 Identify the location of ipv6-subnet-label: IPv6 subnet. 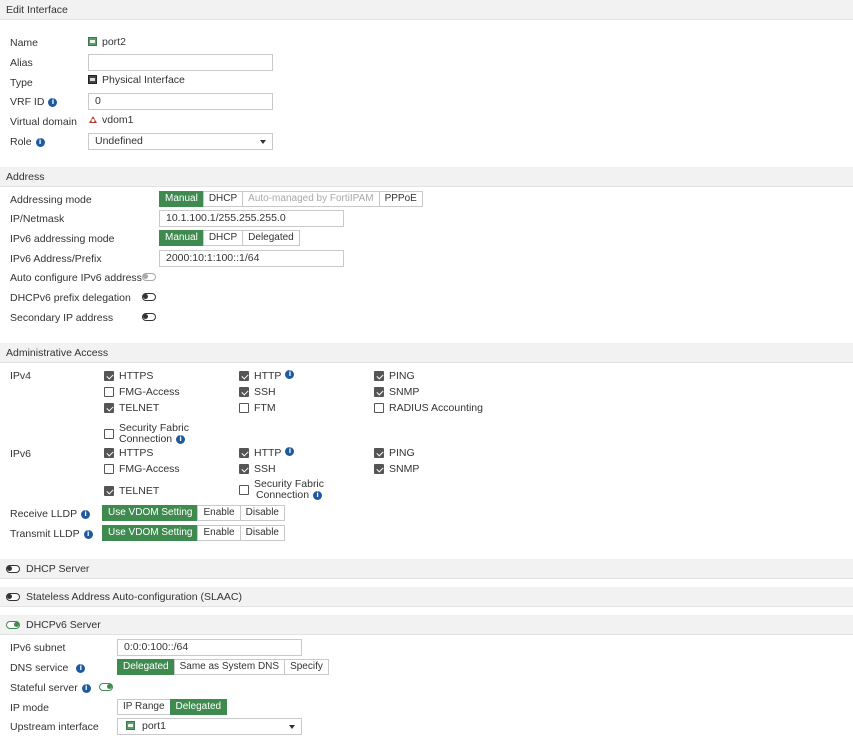
(38, 648).